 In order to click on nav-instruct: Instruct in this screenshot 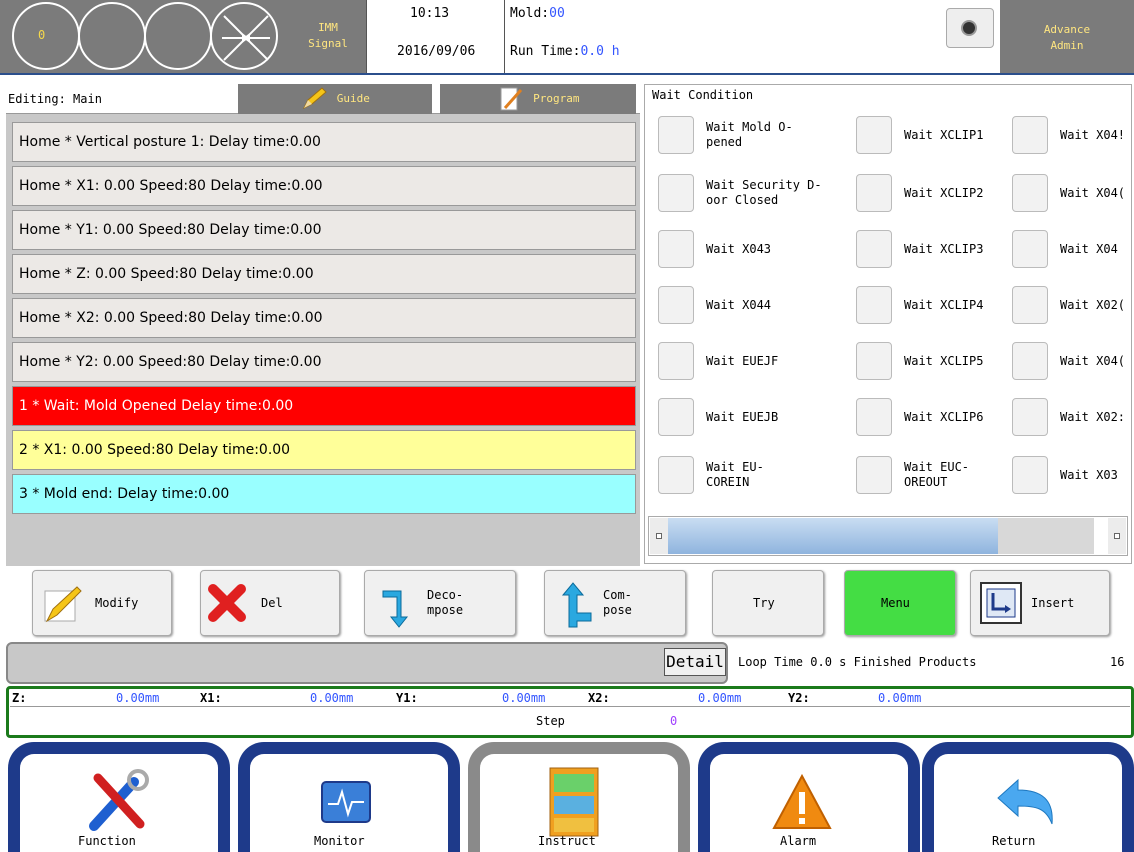, I will do `click(579, 797)`.